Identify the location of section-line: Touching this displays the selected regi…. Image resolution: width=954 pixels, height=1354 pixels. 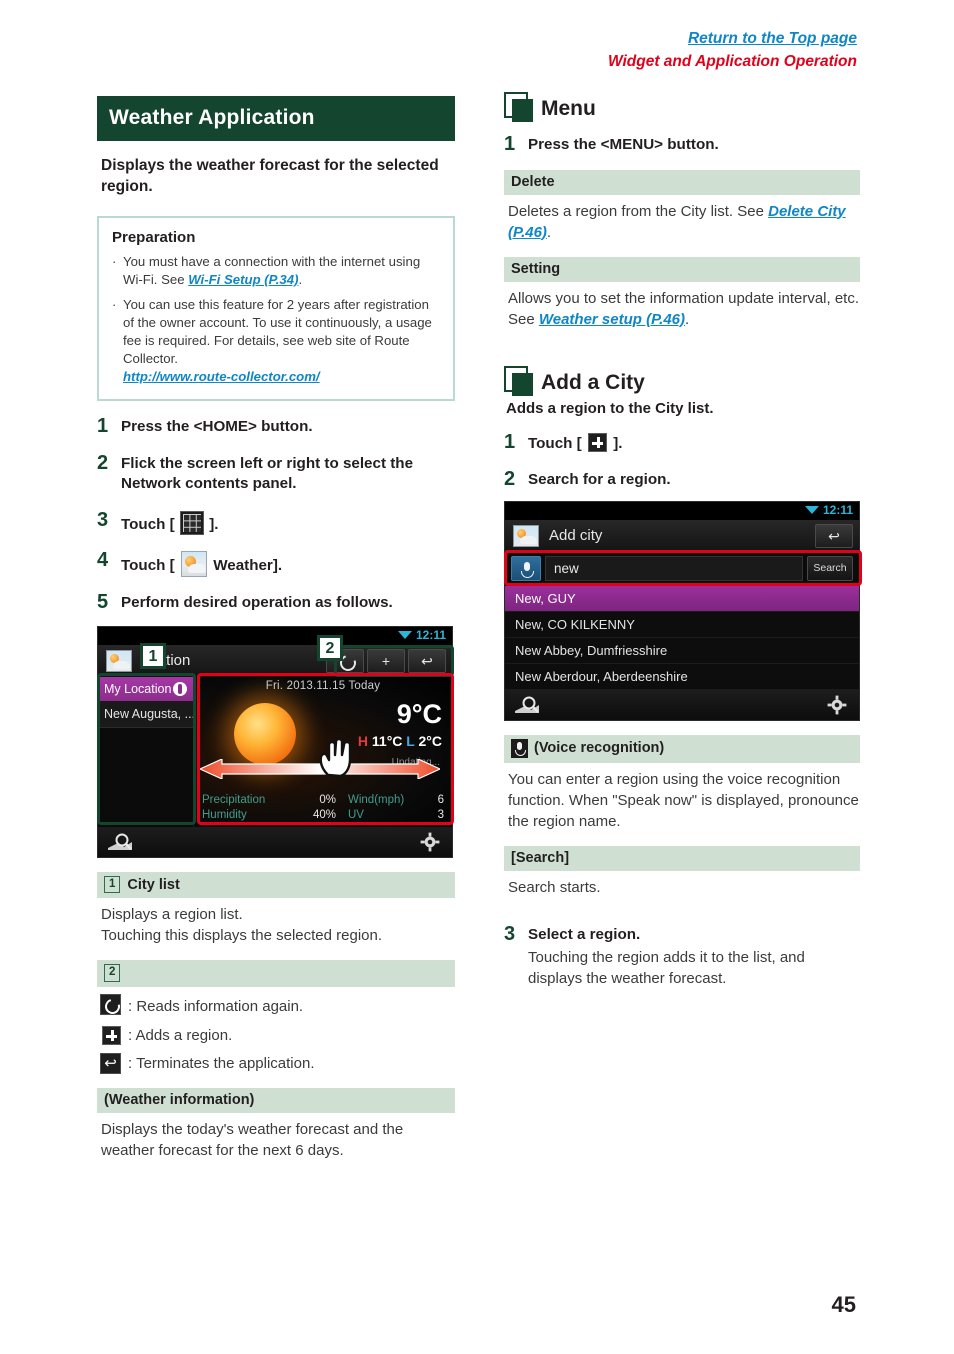
(242, 936).